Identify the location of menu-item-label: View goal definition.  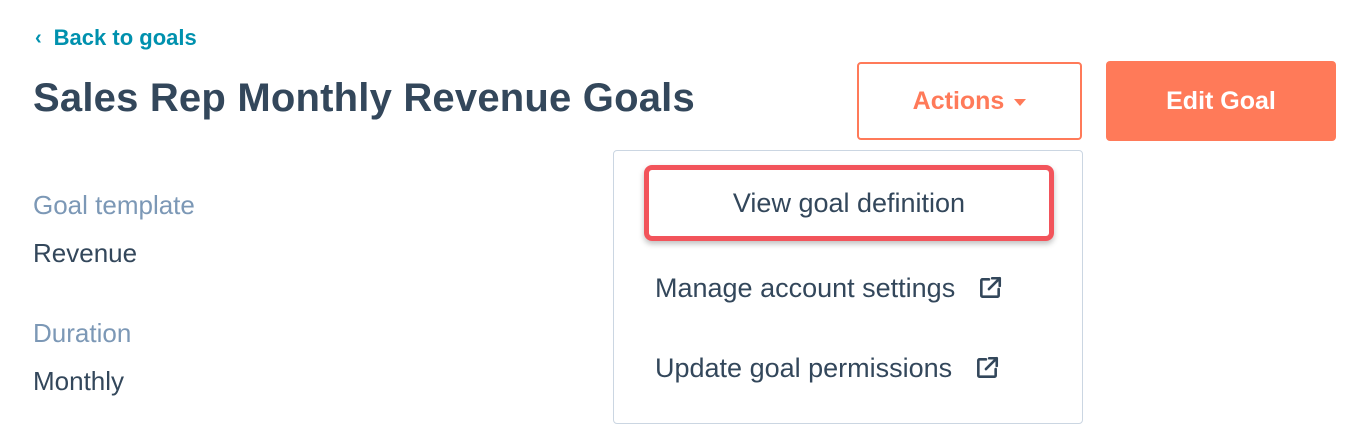
(849, 202).